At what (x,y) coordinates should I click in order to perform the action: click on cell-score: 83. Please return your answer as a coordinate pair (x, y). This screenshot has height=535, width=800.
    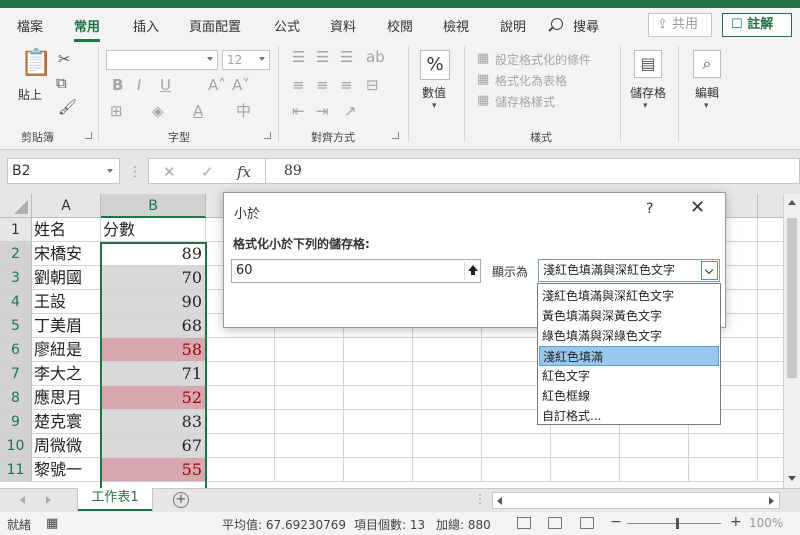
    Looking at the image, I should click on (153, 422).